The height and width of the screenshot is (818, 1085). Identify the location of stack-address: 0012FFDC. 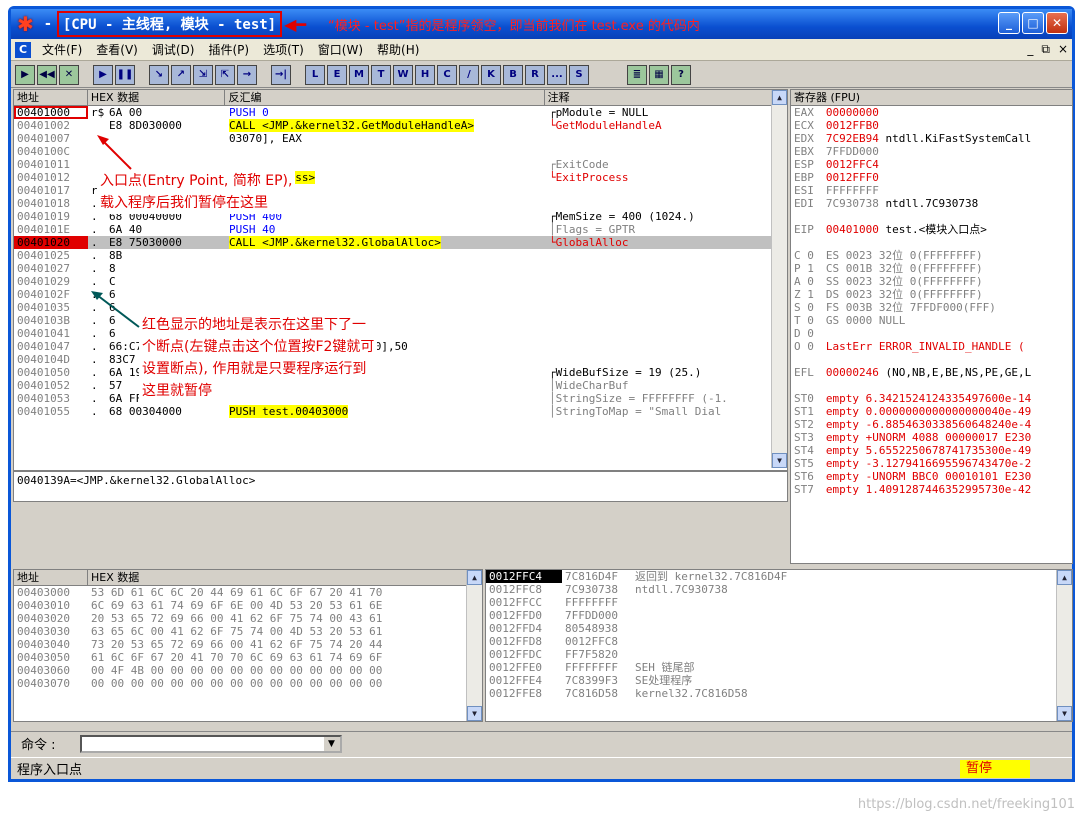
(524, 654).